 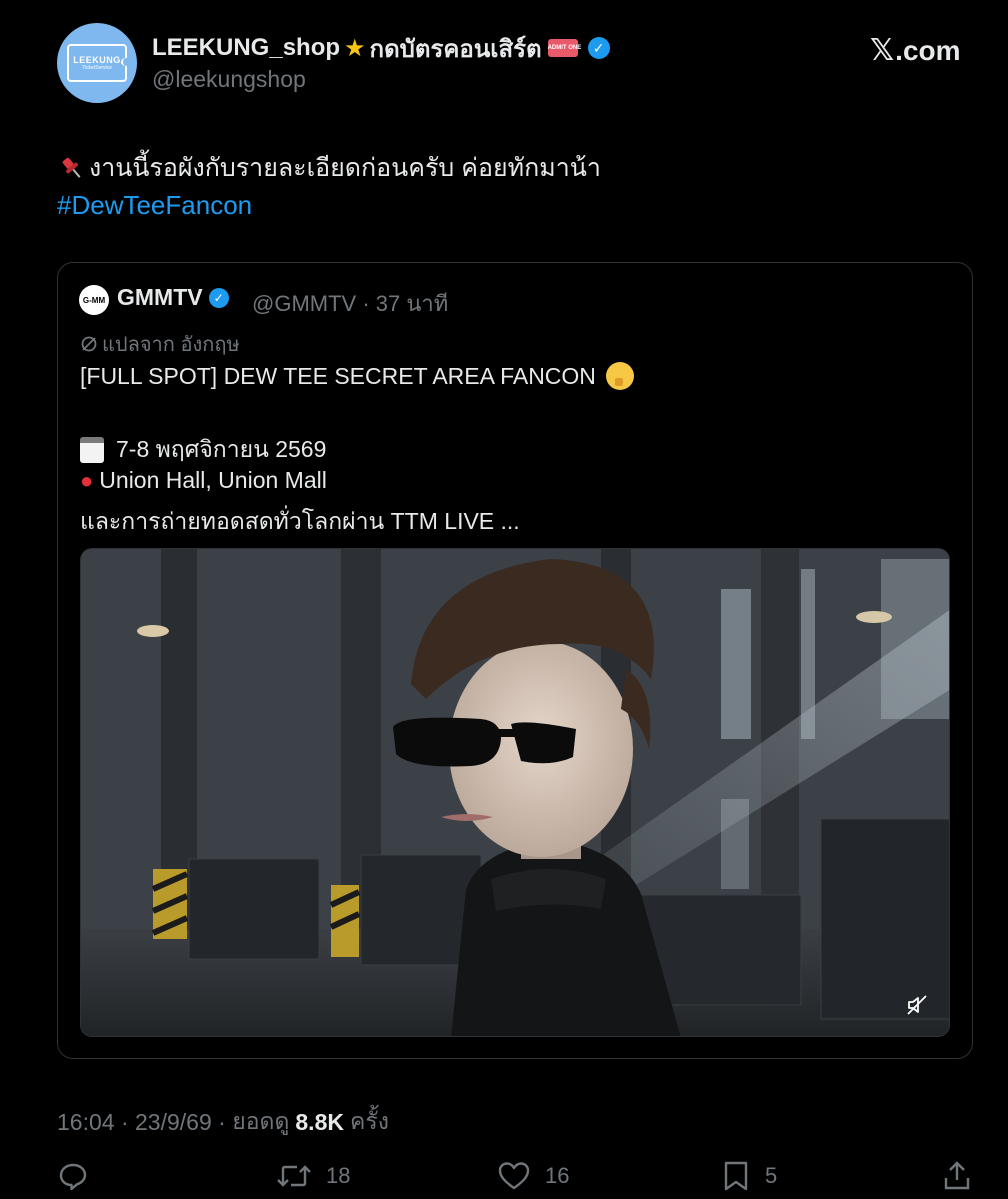 I want to click on quoted-line-2-text: 7-8 พฤศจิกายน 2569, so click(x=221, y=449).